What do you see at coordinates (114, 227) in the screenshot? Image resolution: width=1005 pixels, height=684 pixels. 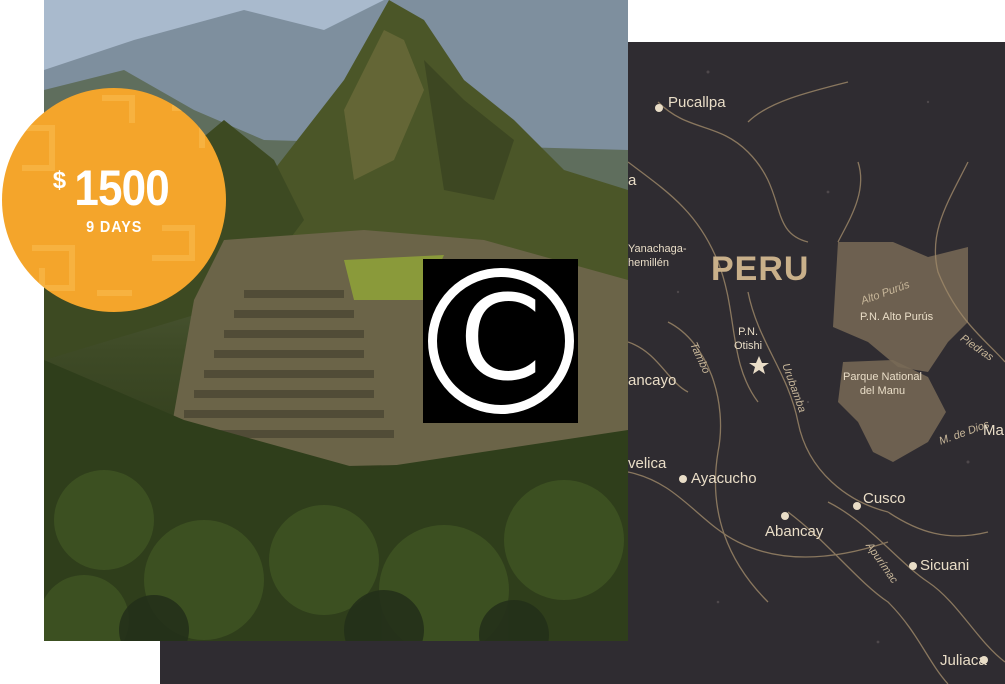 I see `trip-duration: 9 DAYS` at bounding box center [114, 227].